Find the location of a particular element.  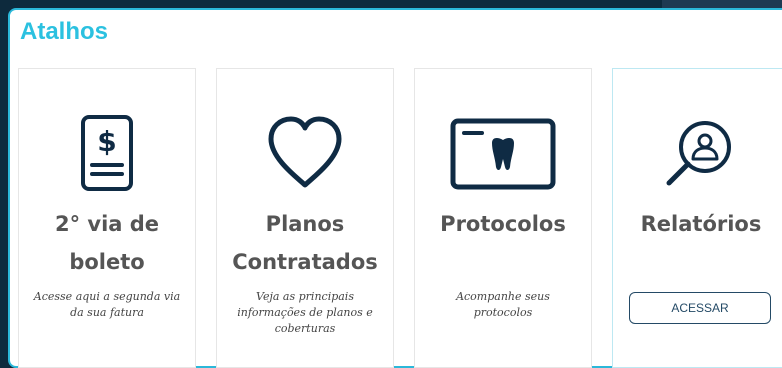

dental-card-icon is located at coordinates (503, 153).